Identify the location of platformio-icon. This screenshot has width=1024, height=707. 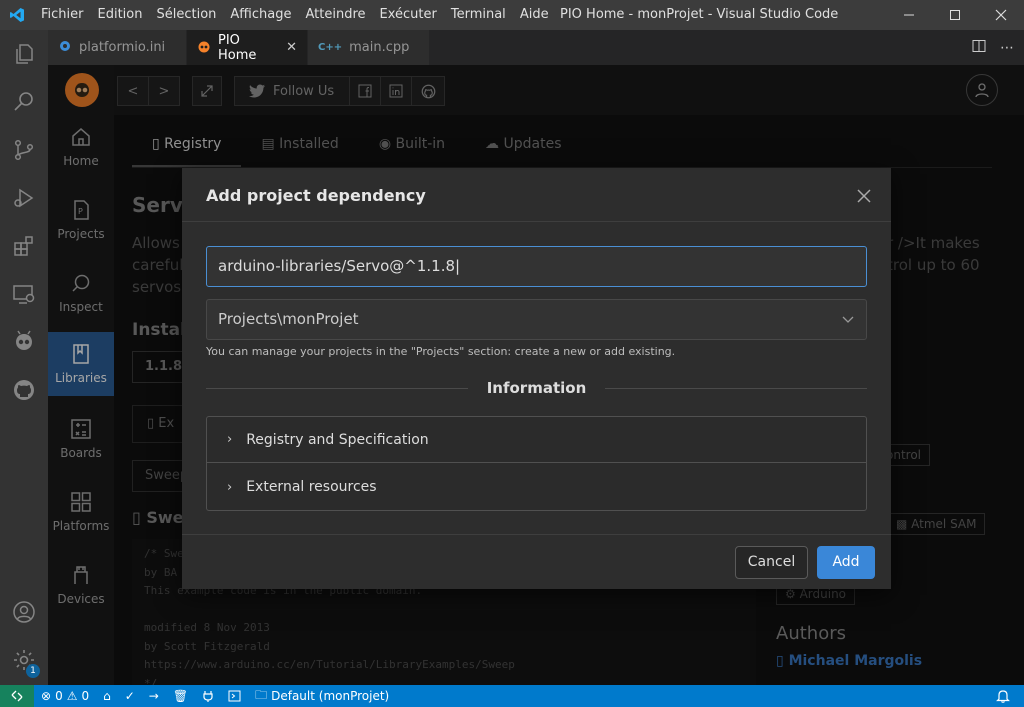
(24, 342).